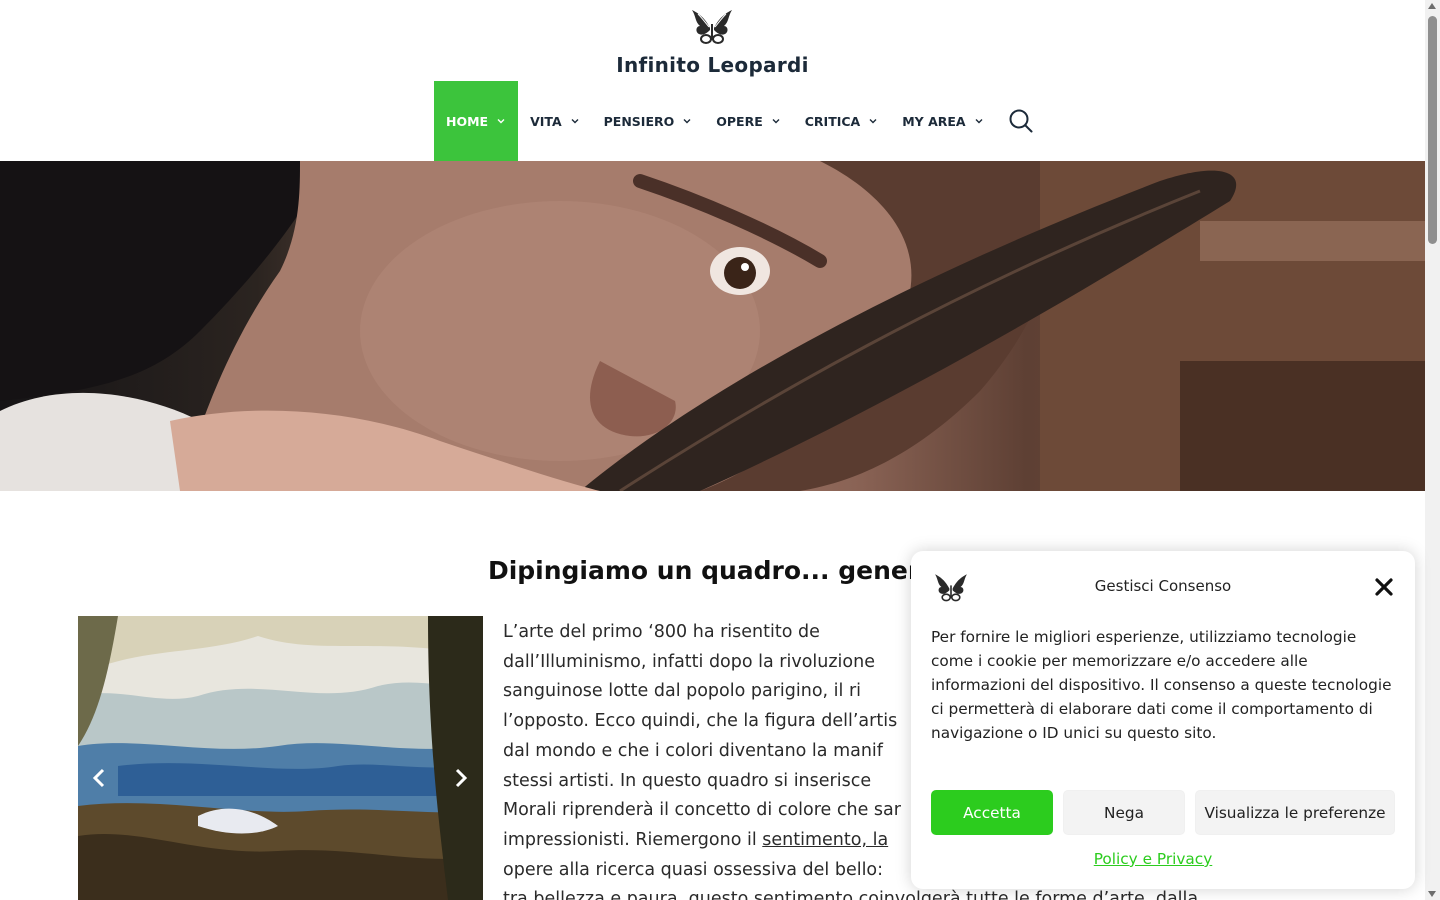 The height and width of the screenshot is (900, 1440). I want to click on site-title: Infinito Leopardi, so click(712, 65).